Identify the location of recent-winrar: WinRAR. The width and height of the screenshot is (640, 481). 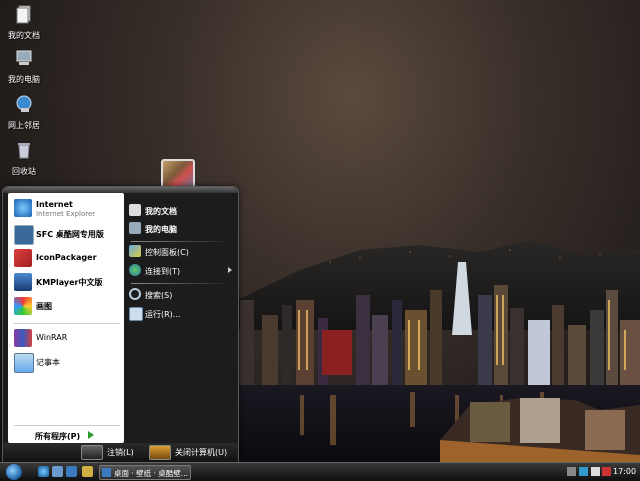
(68, 338).